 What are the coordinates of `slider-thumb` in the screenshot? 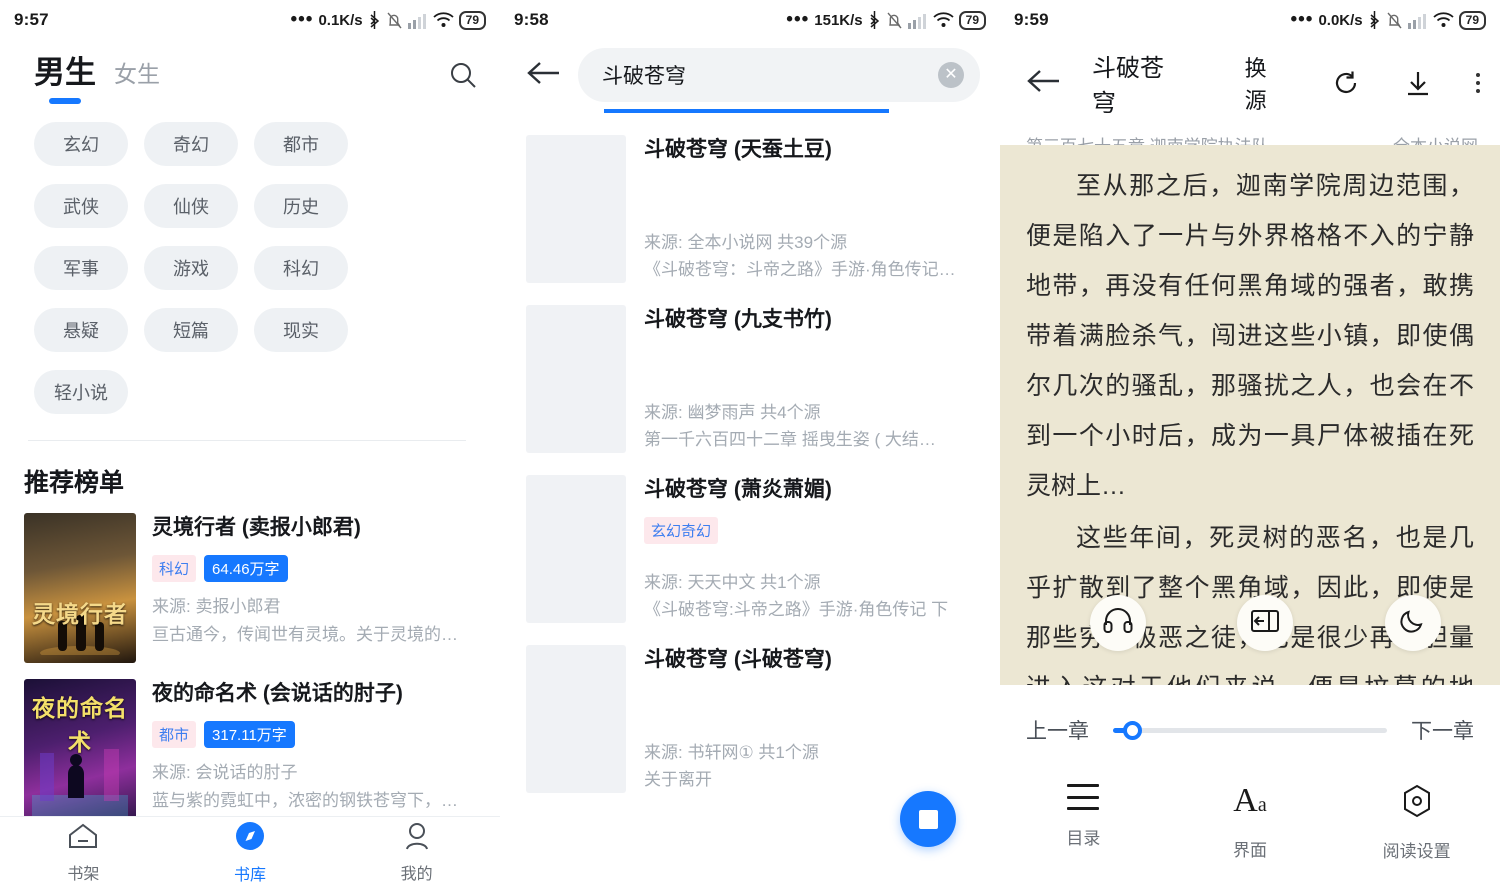 It's located at (1132, 730).